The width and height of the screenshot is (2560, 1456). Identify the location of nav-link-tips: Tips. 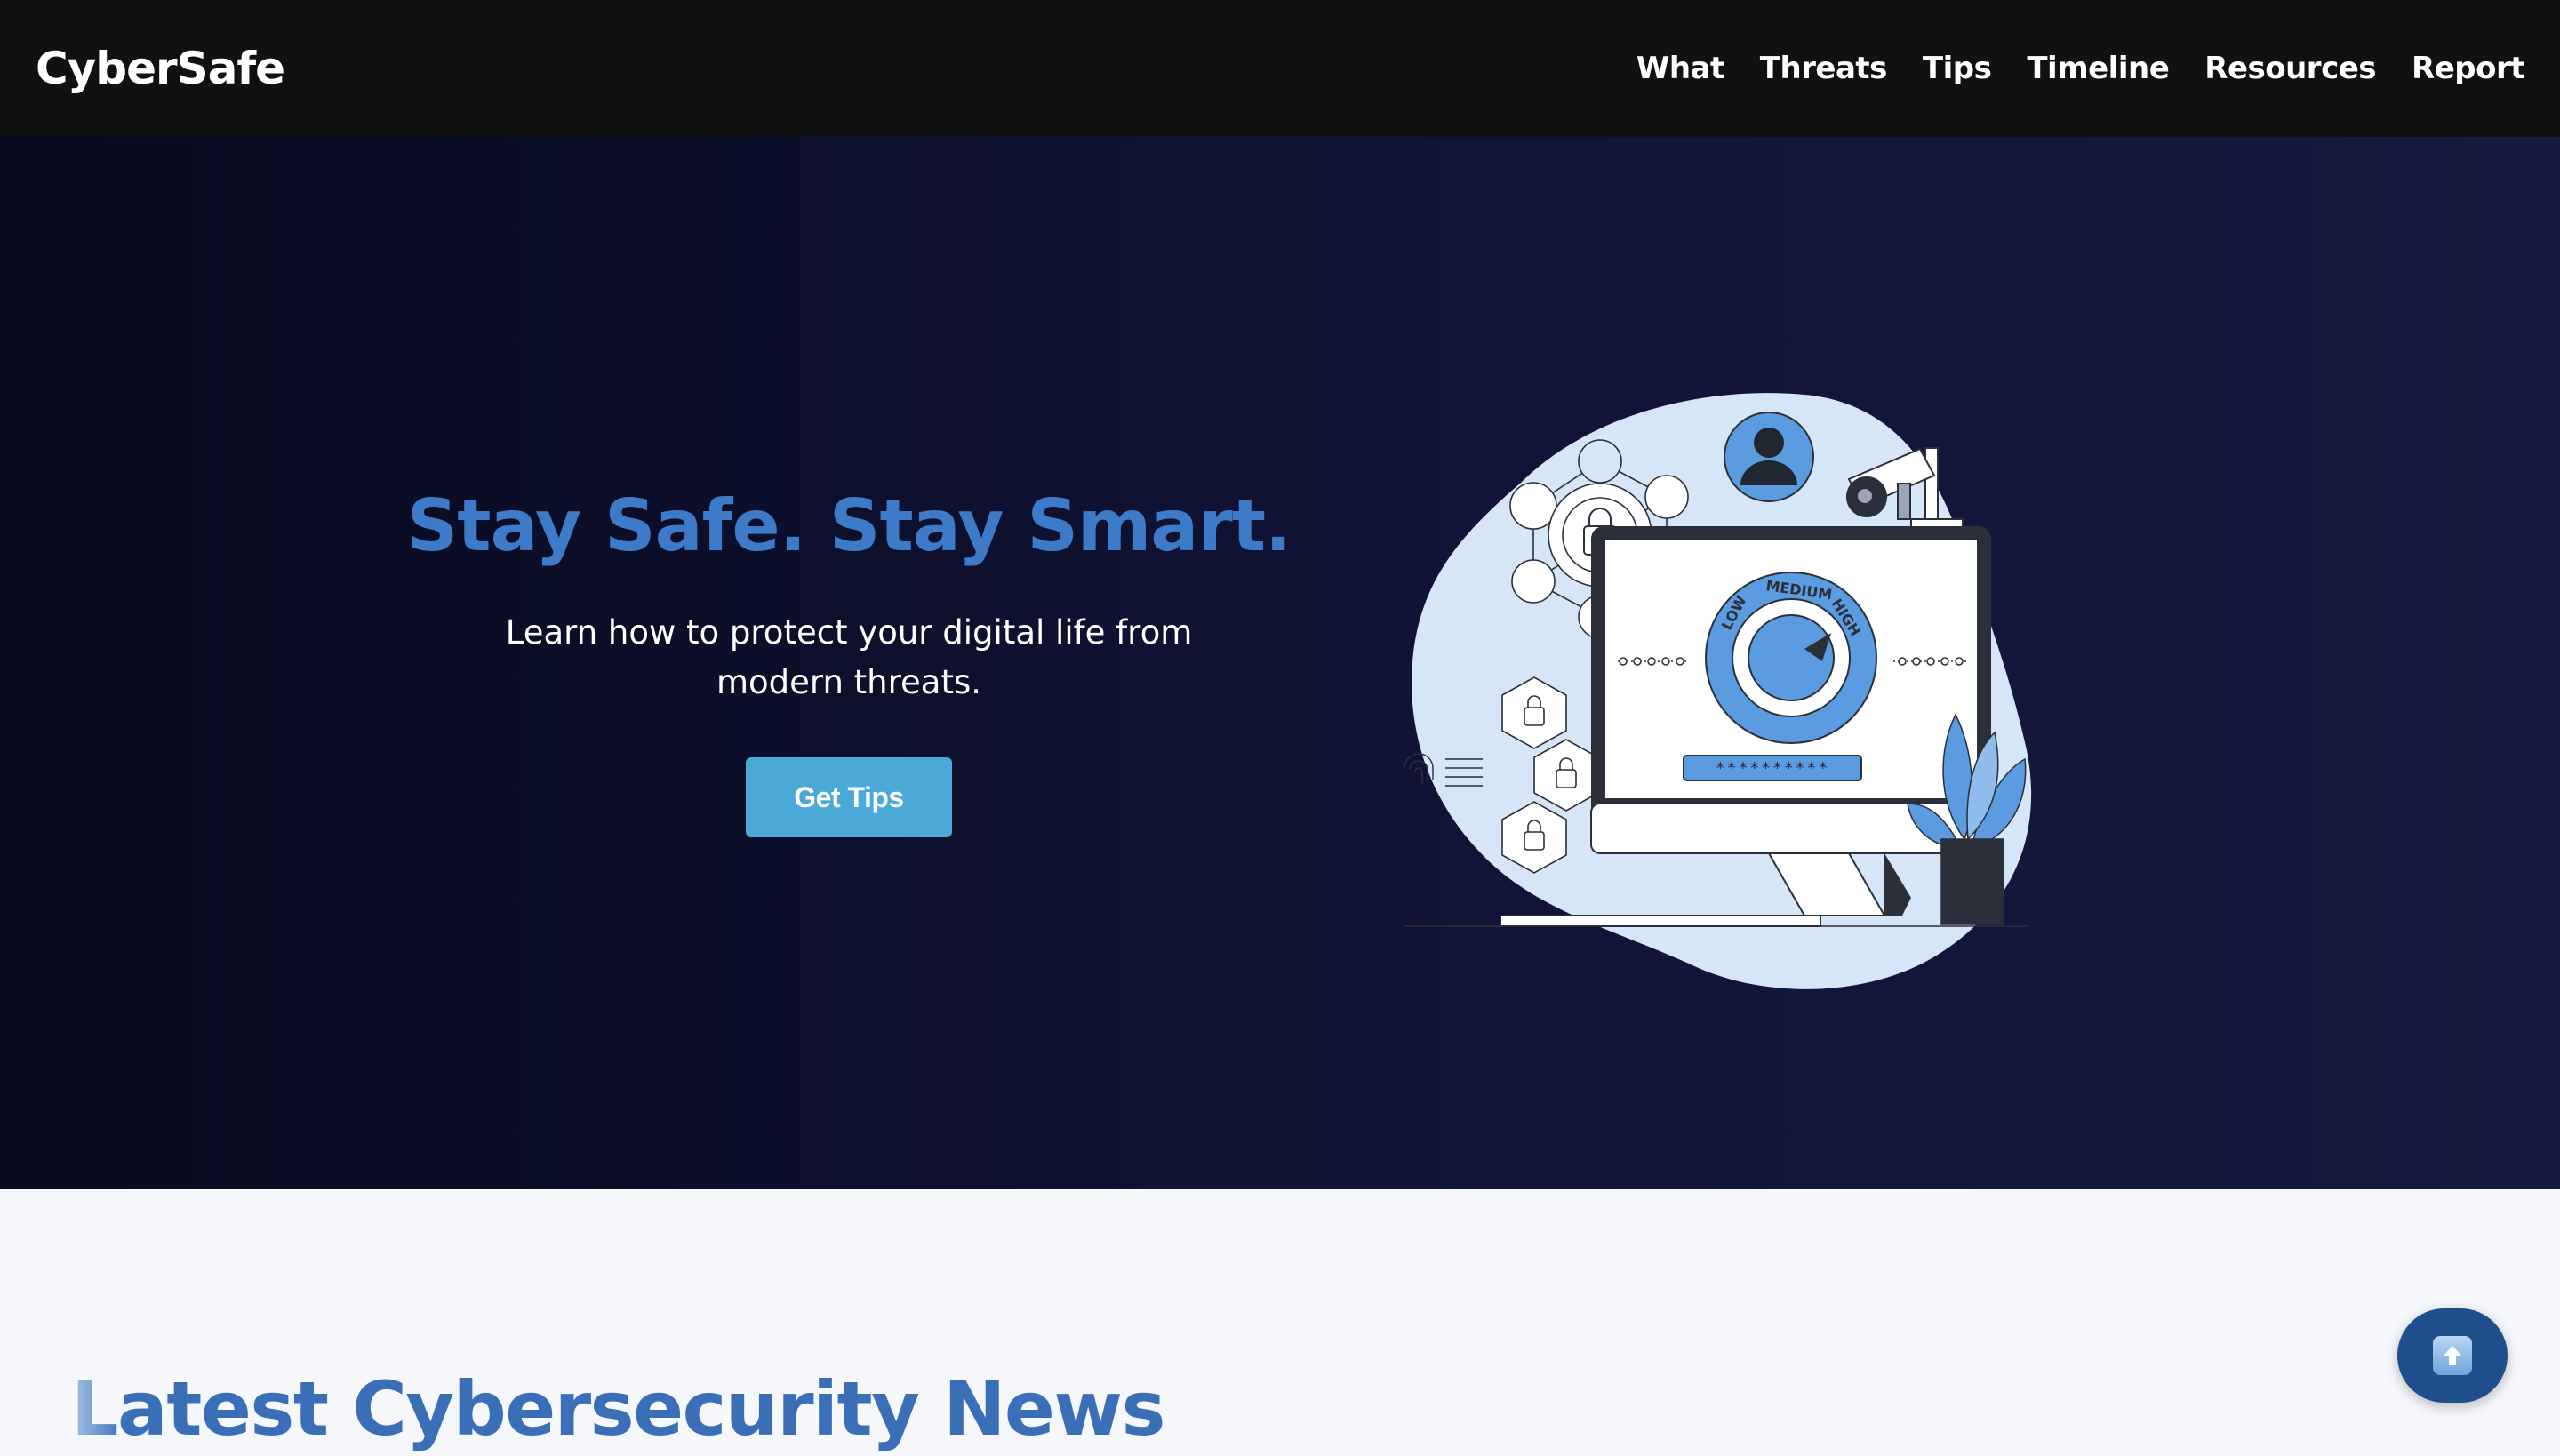
(1957, 68).